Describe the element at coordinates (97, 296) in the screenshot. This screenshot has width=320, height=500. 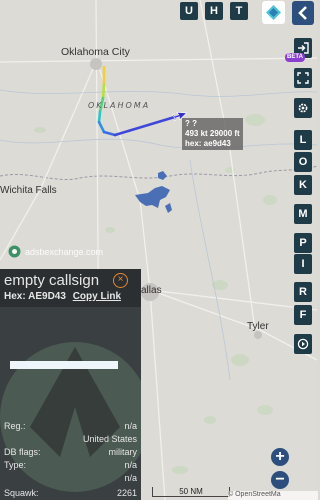
I see `copy-link: Copy Link` at that location.